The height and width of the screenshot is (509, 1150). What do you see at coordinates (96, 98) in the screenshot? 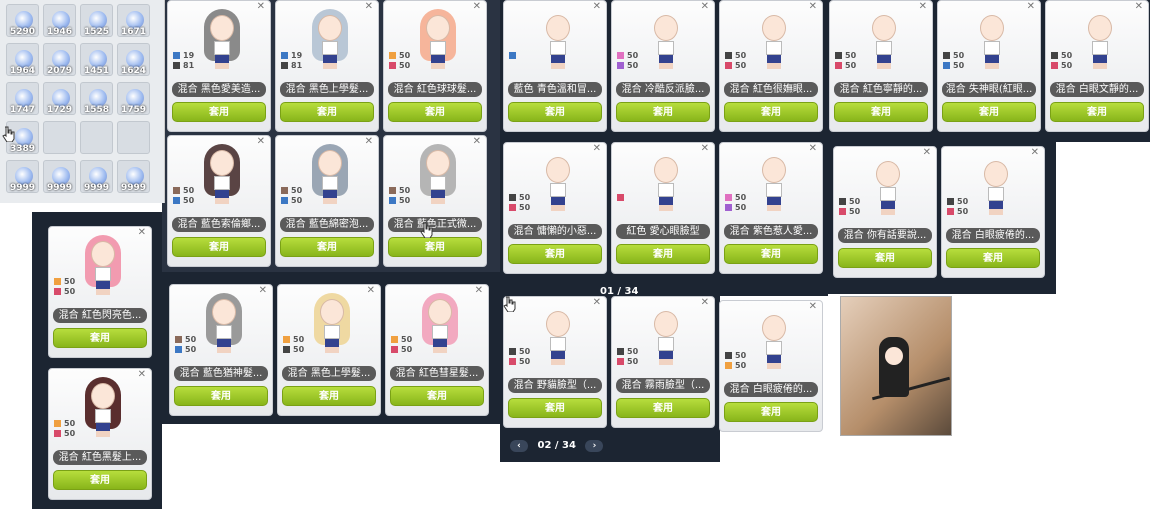
I see `inventory-slot: 1558` at bounding box center [96, 98].